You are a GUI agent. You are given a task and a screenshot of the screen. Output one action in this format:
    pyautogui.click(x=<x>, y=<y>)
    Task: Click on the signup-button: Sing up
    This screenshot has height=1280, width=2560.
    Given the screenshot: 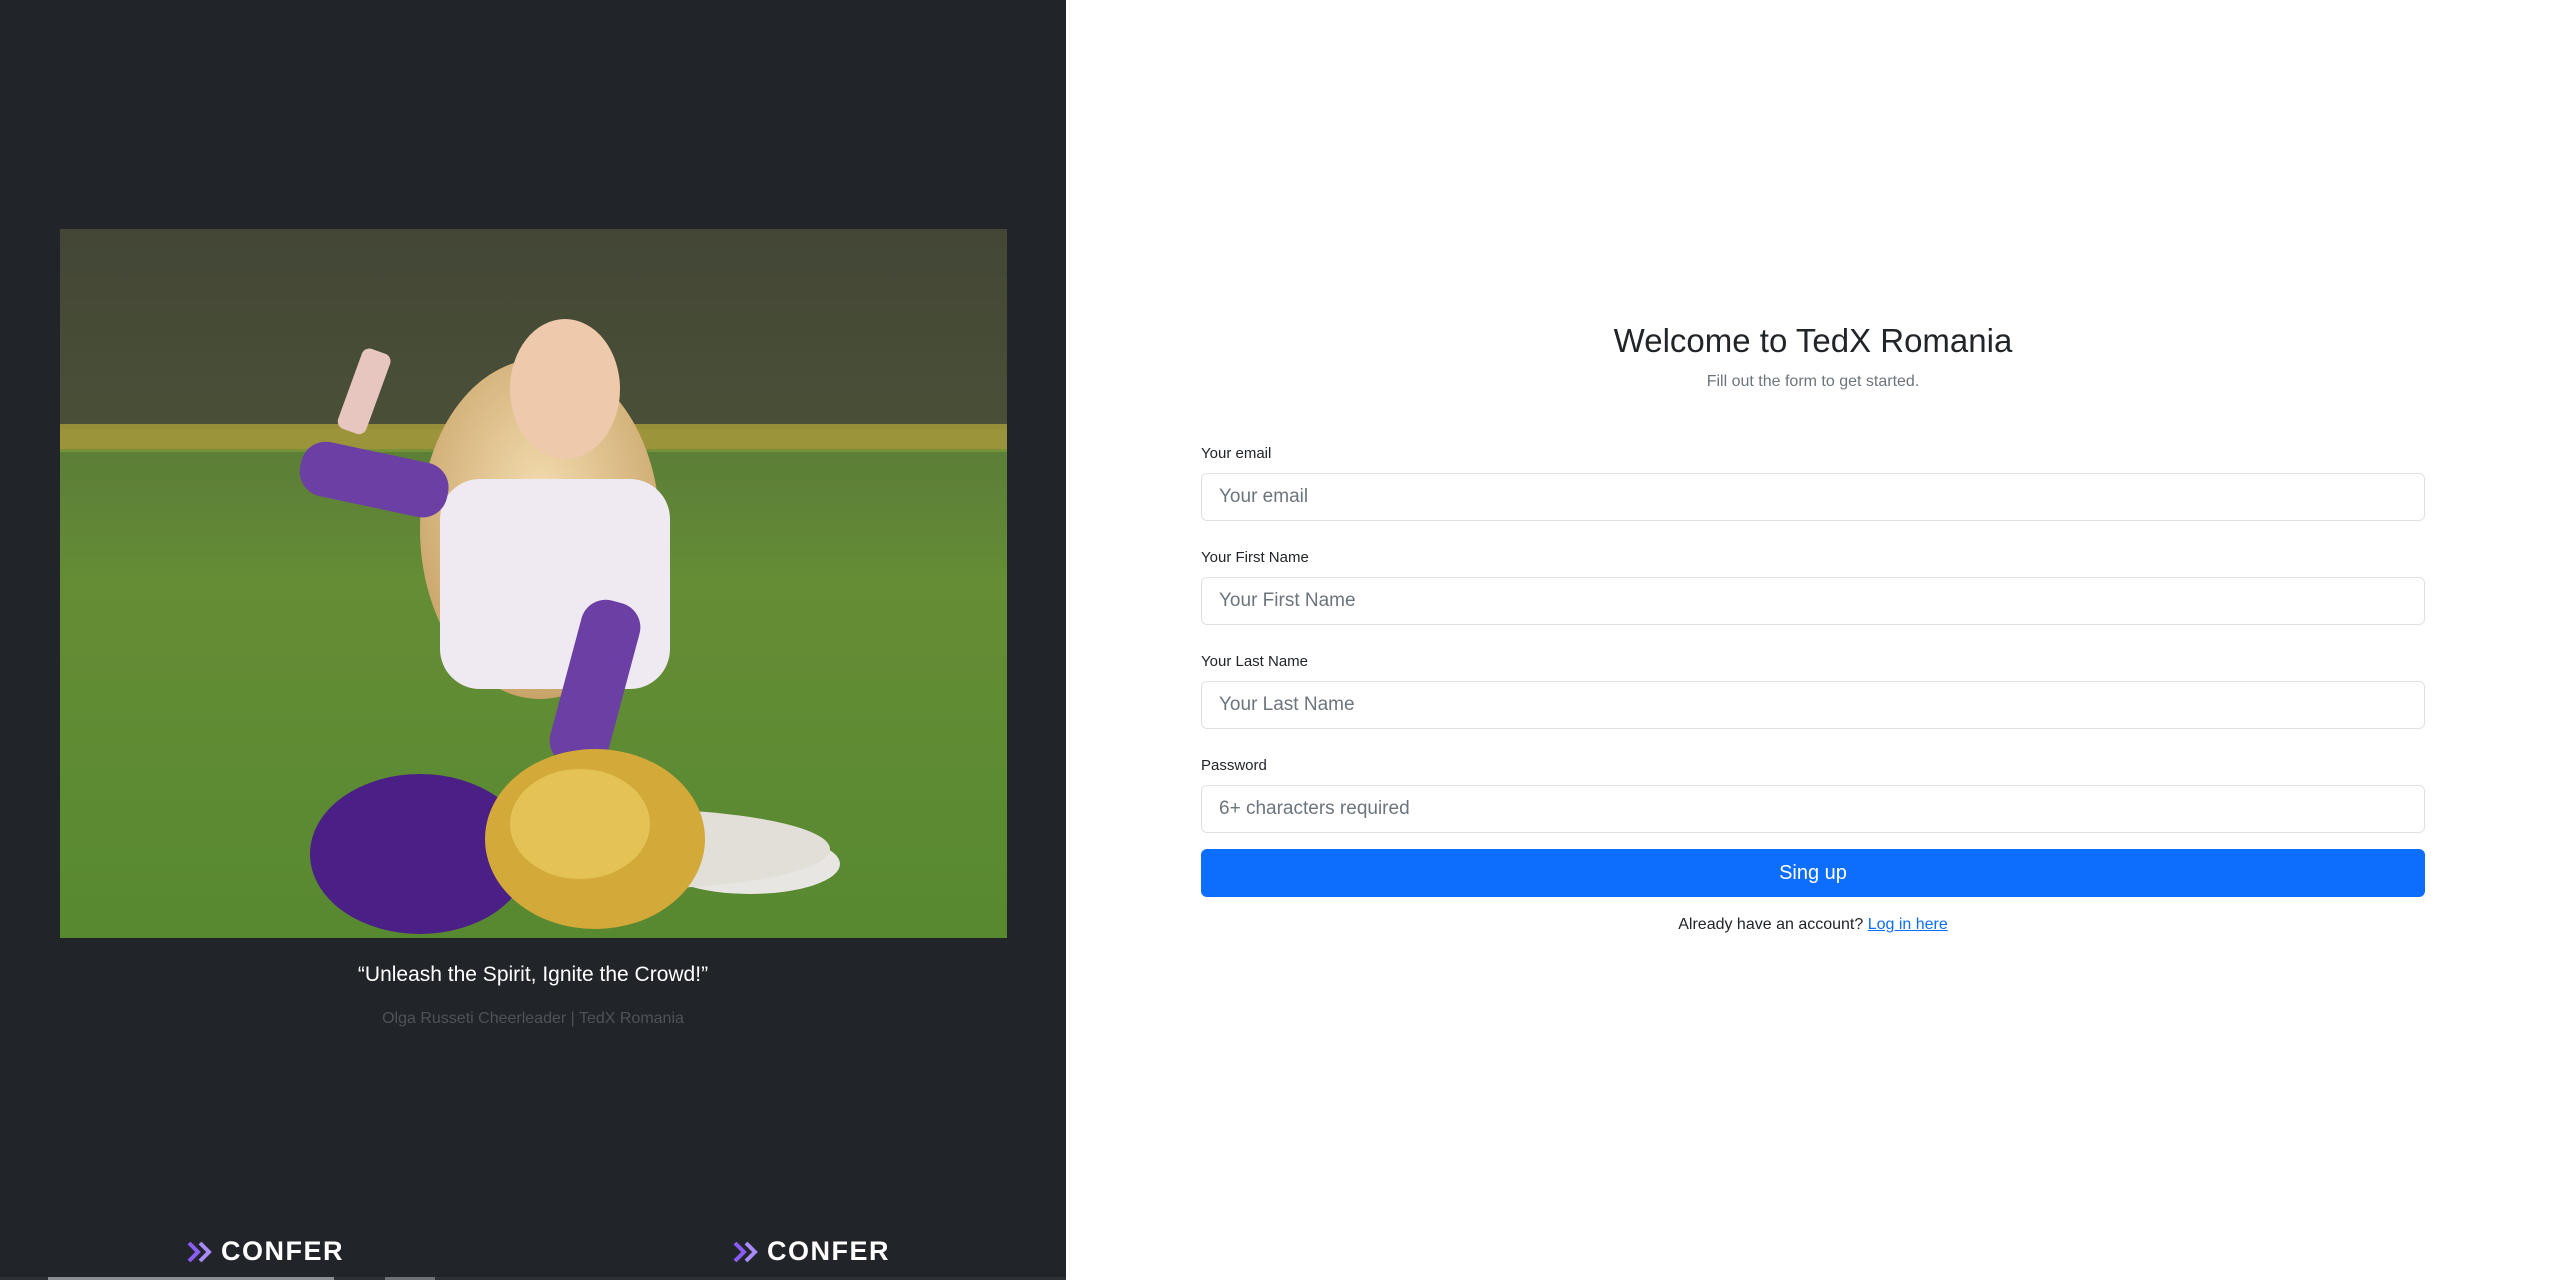 What is the action you would take?
    pyautogui.click(x=1813, y=873)
    